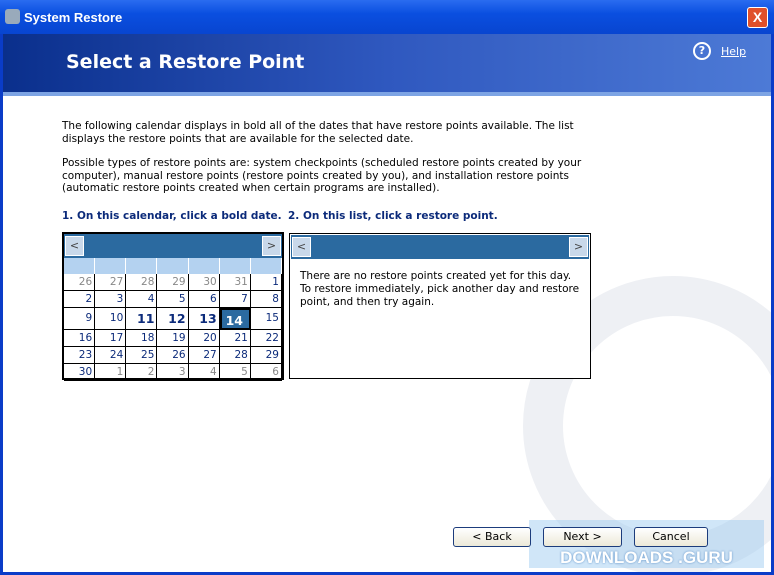 This screenshot has width=774, height=575. What do you see at coordinates (74, 246) in the screenshot?
I see `prev-month-button: <` at bounding box center [74, 246].